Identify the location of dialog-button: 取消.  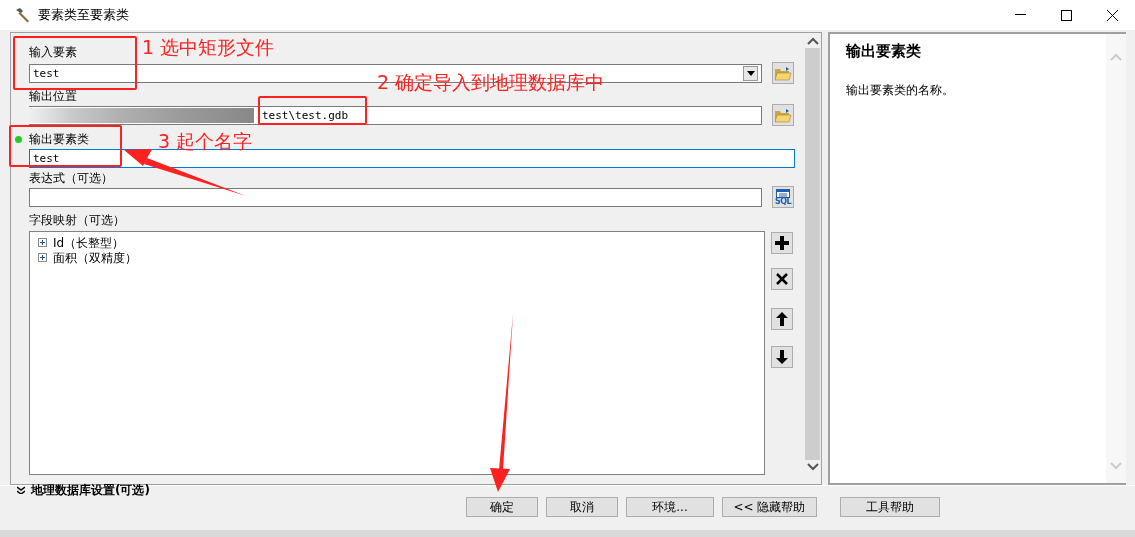
(582, 507).